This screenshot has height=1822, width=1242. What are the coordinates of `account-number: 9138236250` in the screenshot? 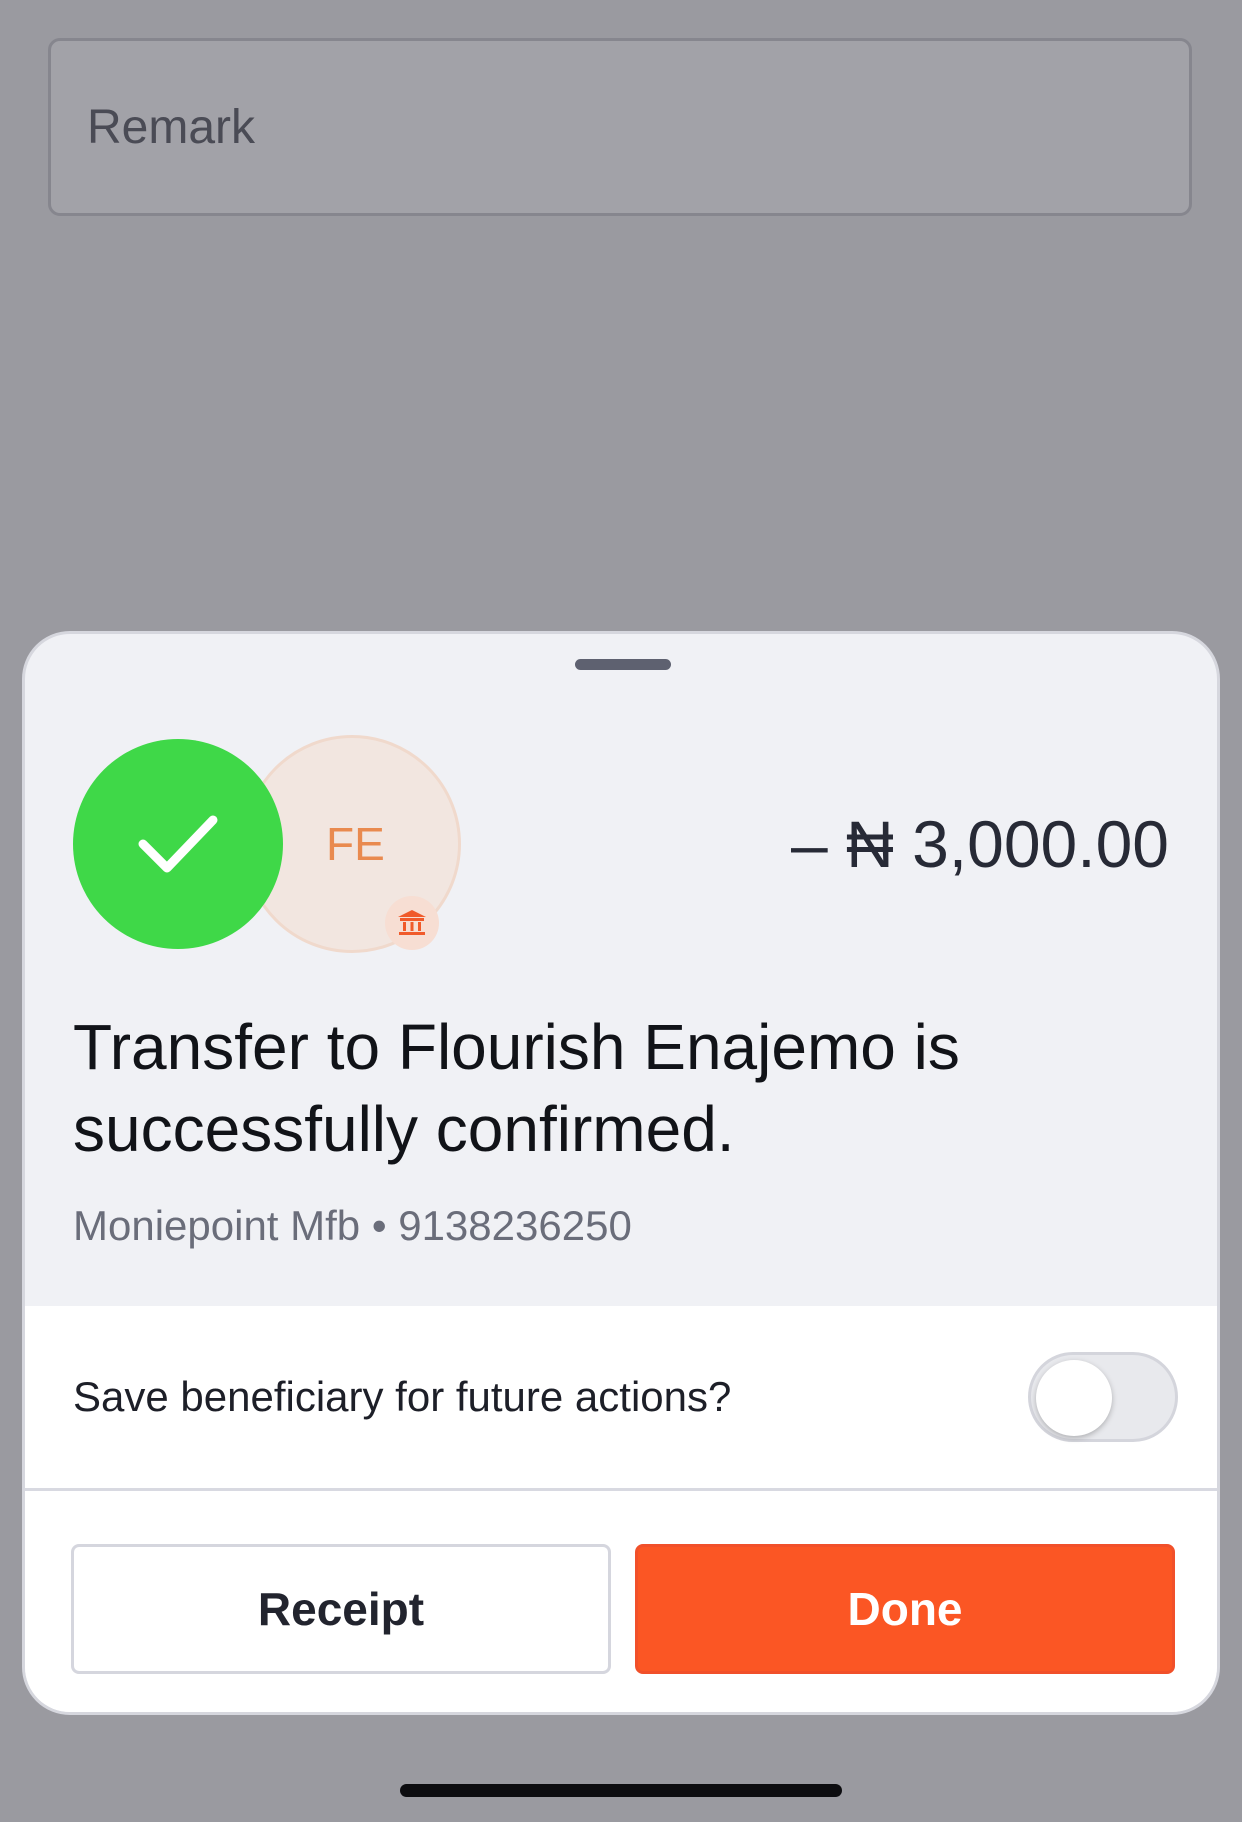 It's located at (515, 1225).